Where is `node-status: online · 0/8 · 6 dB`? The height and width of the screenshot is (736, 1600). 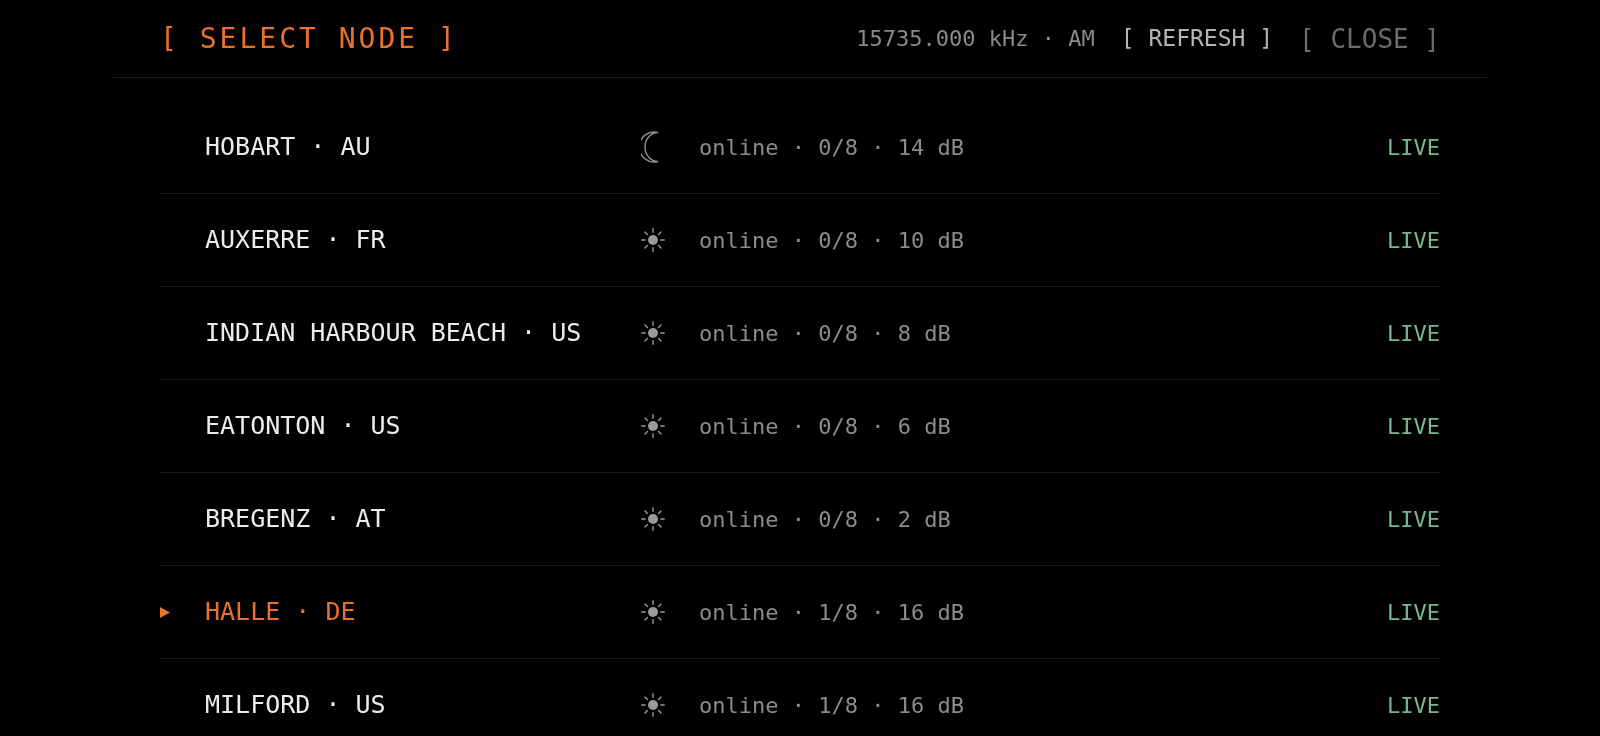 node-status: online · 0/8 · 6 dB is located at coordinates (825, 426).